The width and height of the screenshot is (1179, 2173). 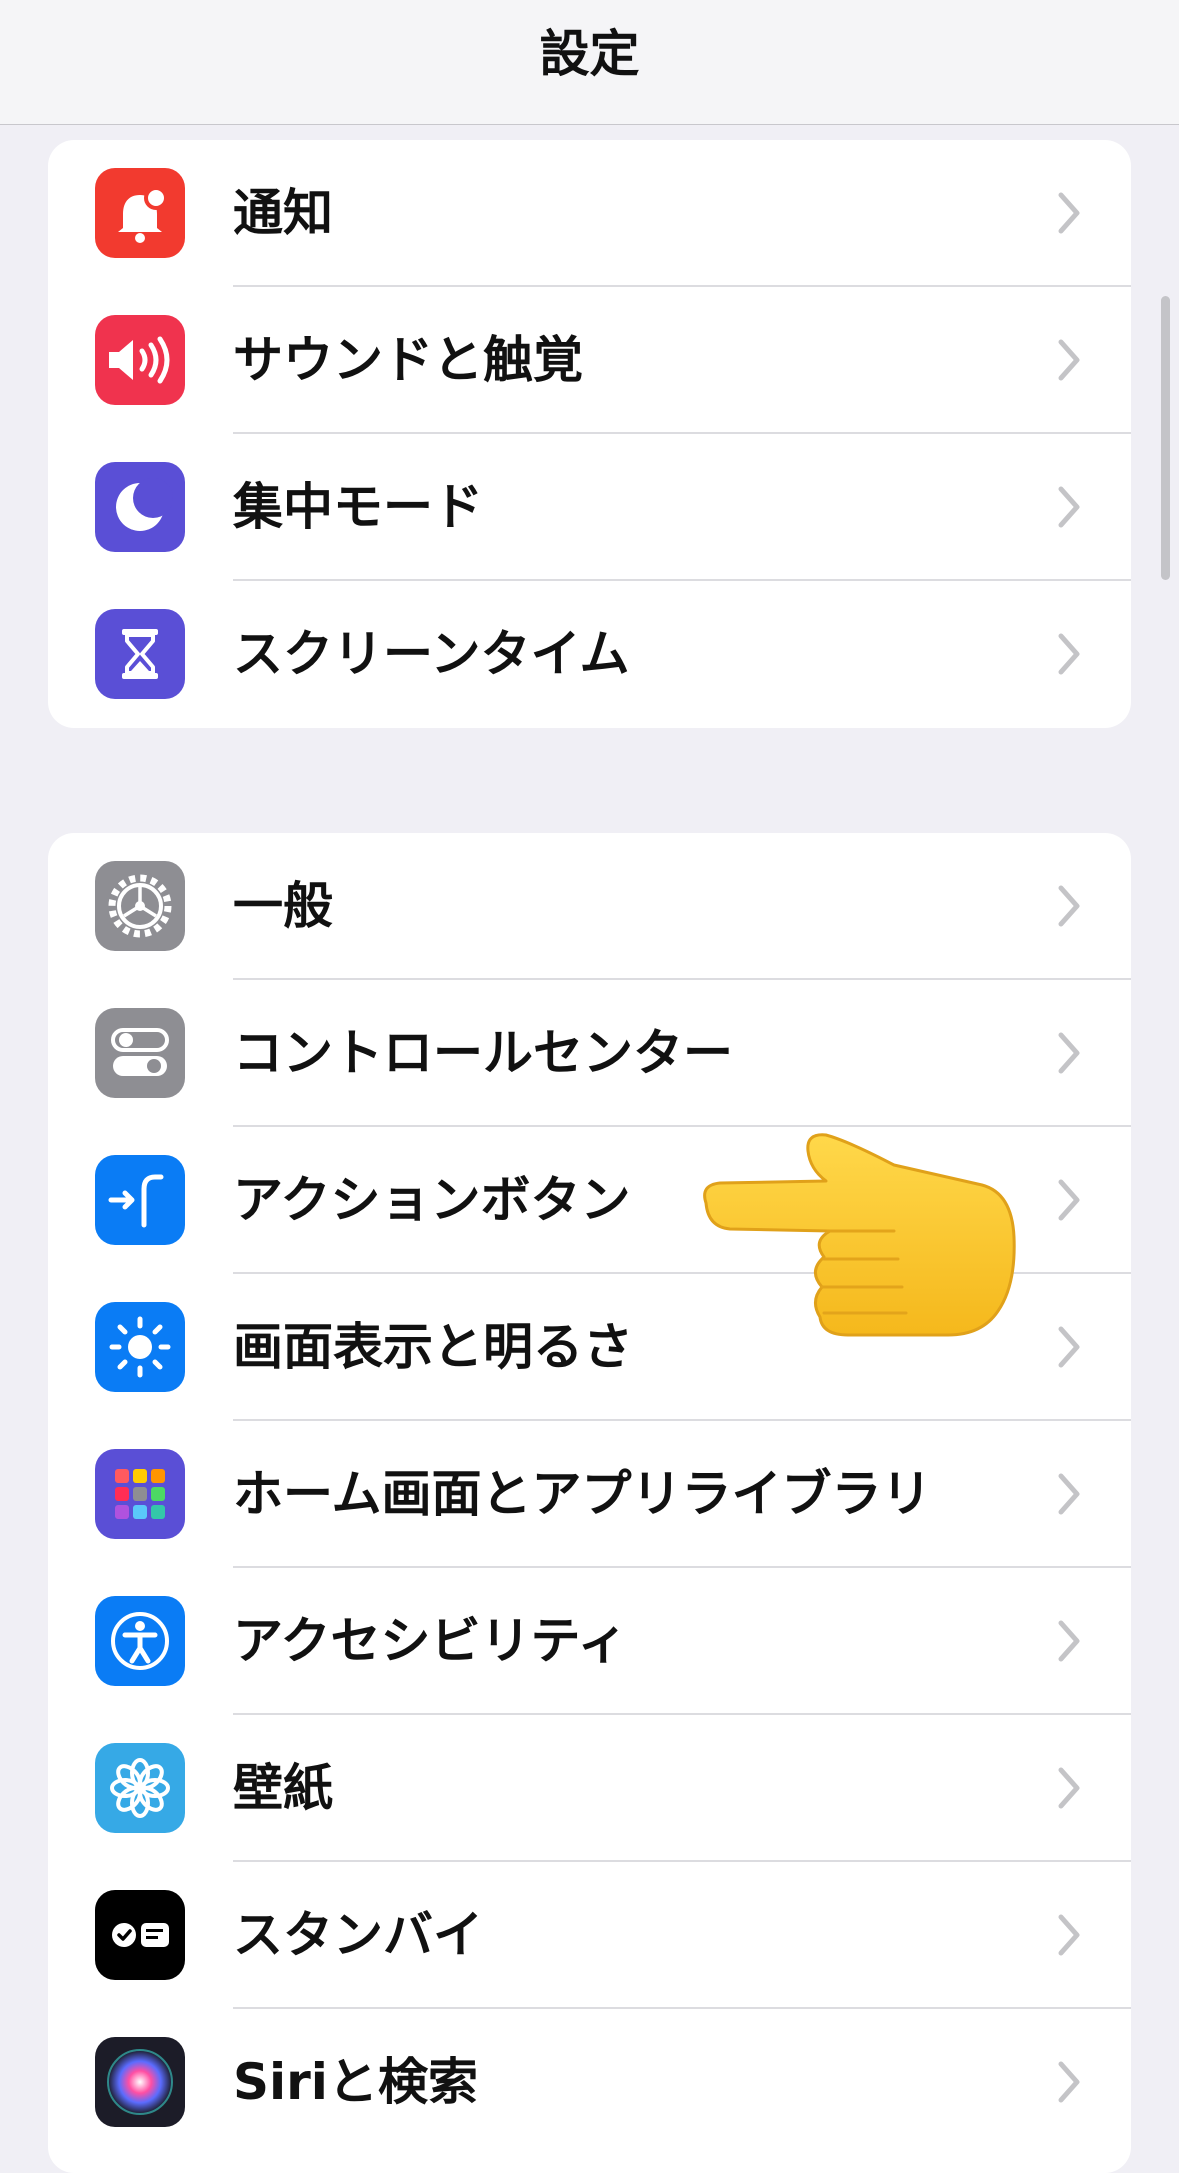 What do you see at coordinates (430, 1641) in the screenshot?
I see `settings-row-label: アクセシビリティ` at bounding box center [430, 1641].